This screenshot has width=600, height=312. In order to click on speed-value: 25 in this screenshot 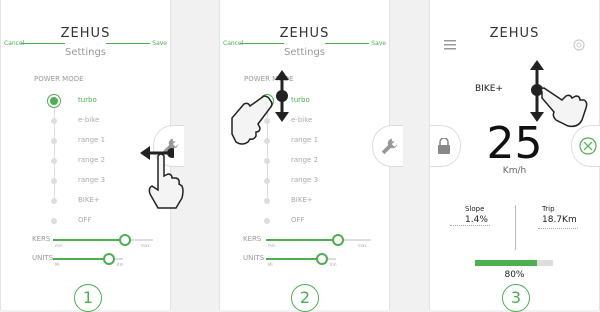, I will do `click(514, 143)`.